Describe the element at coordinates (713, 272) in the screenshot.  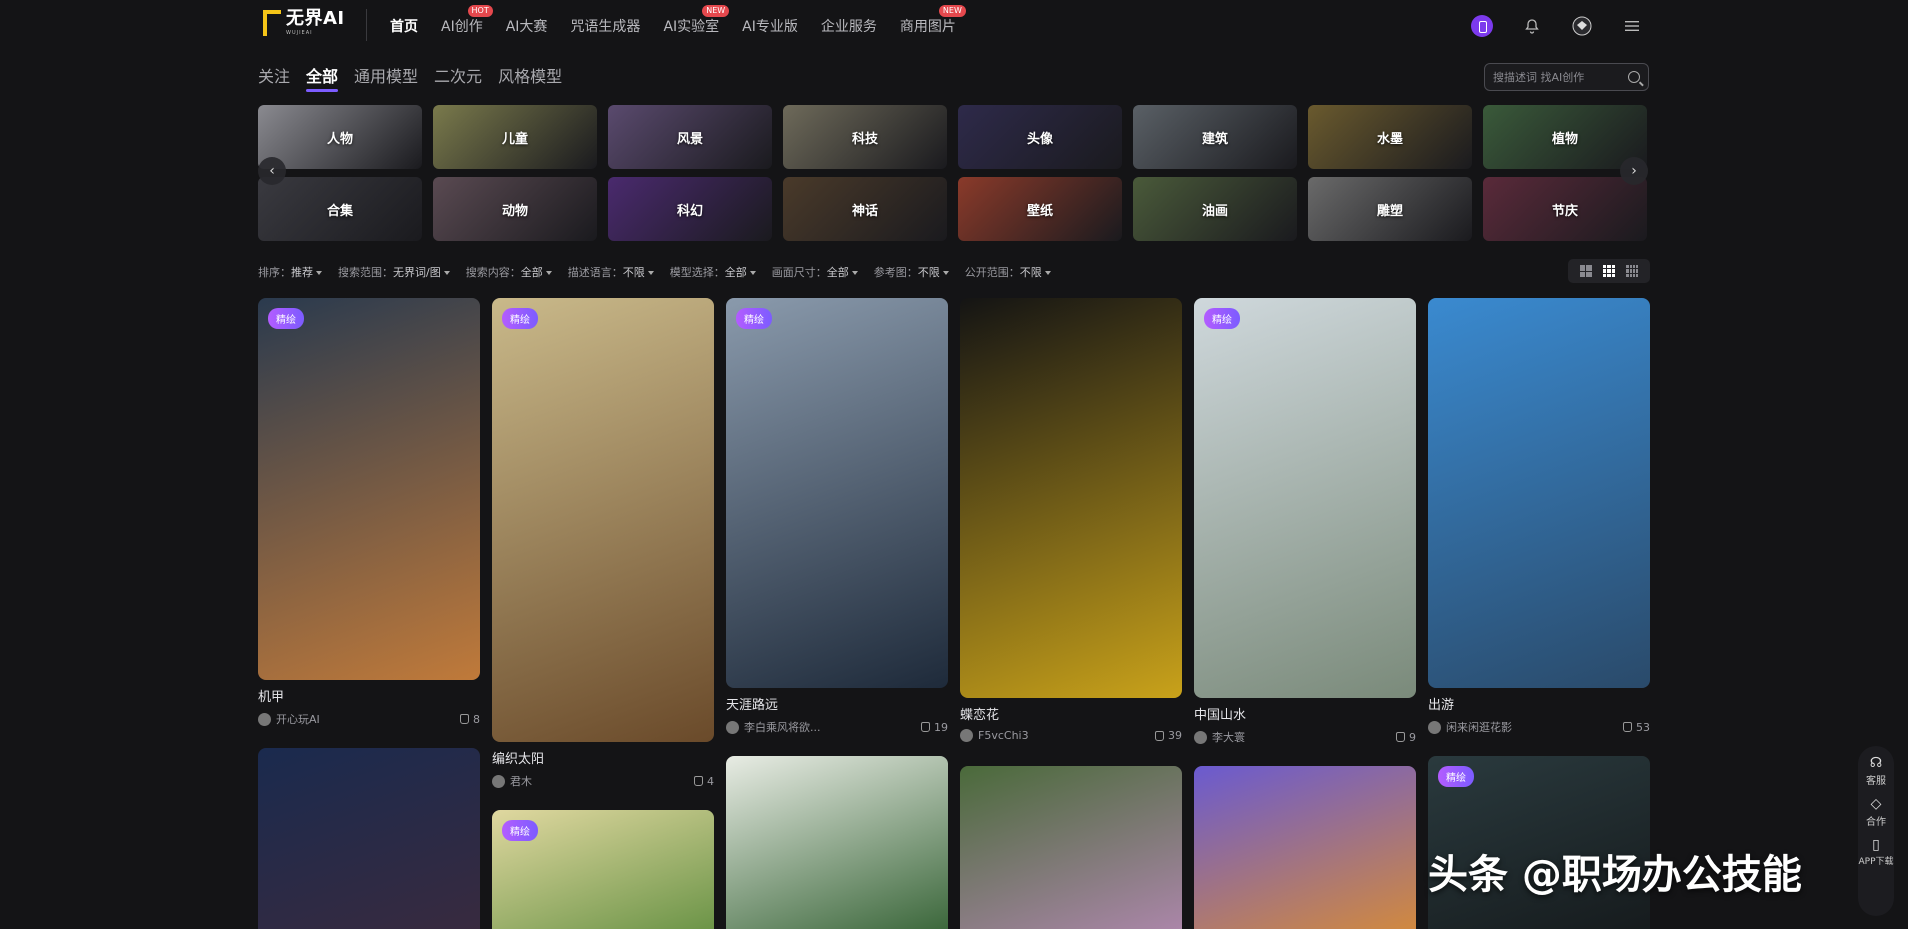
I see `filter-dropdown: 模型选择：全部` at that location.